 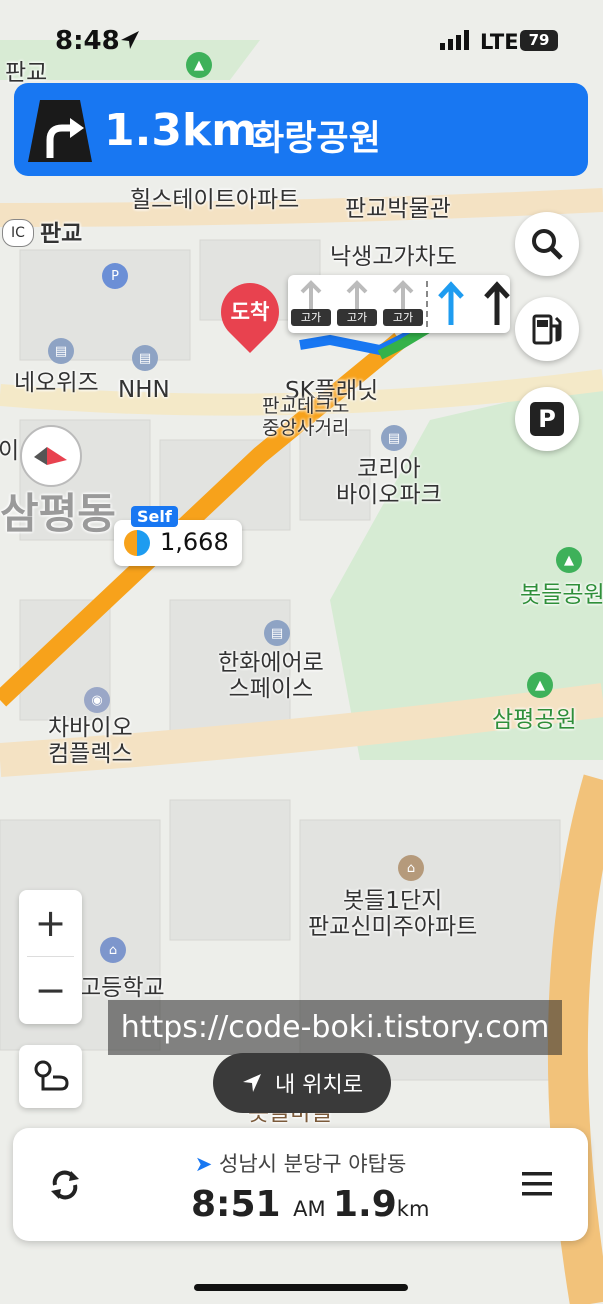 I want to click on watermark: https://code-boki.tistory.com, so click(x=335, y=1027).